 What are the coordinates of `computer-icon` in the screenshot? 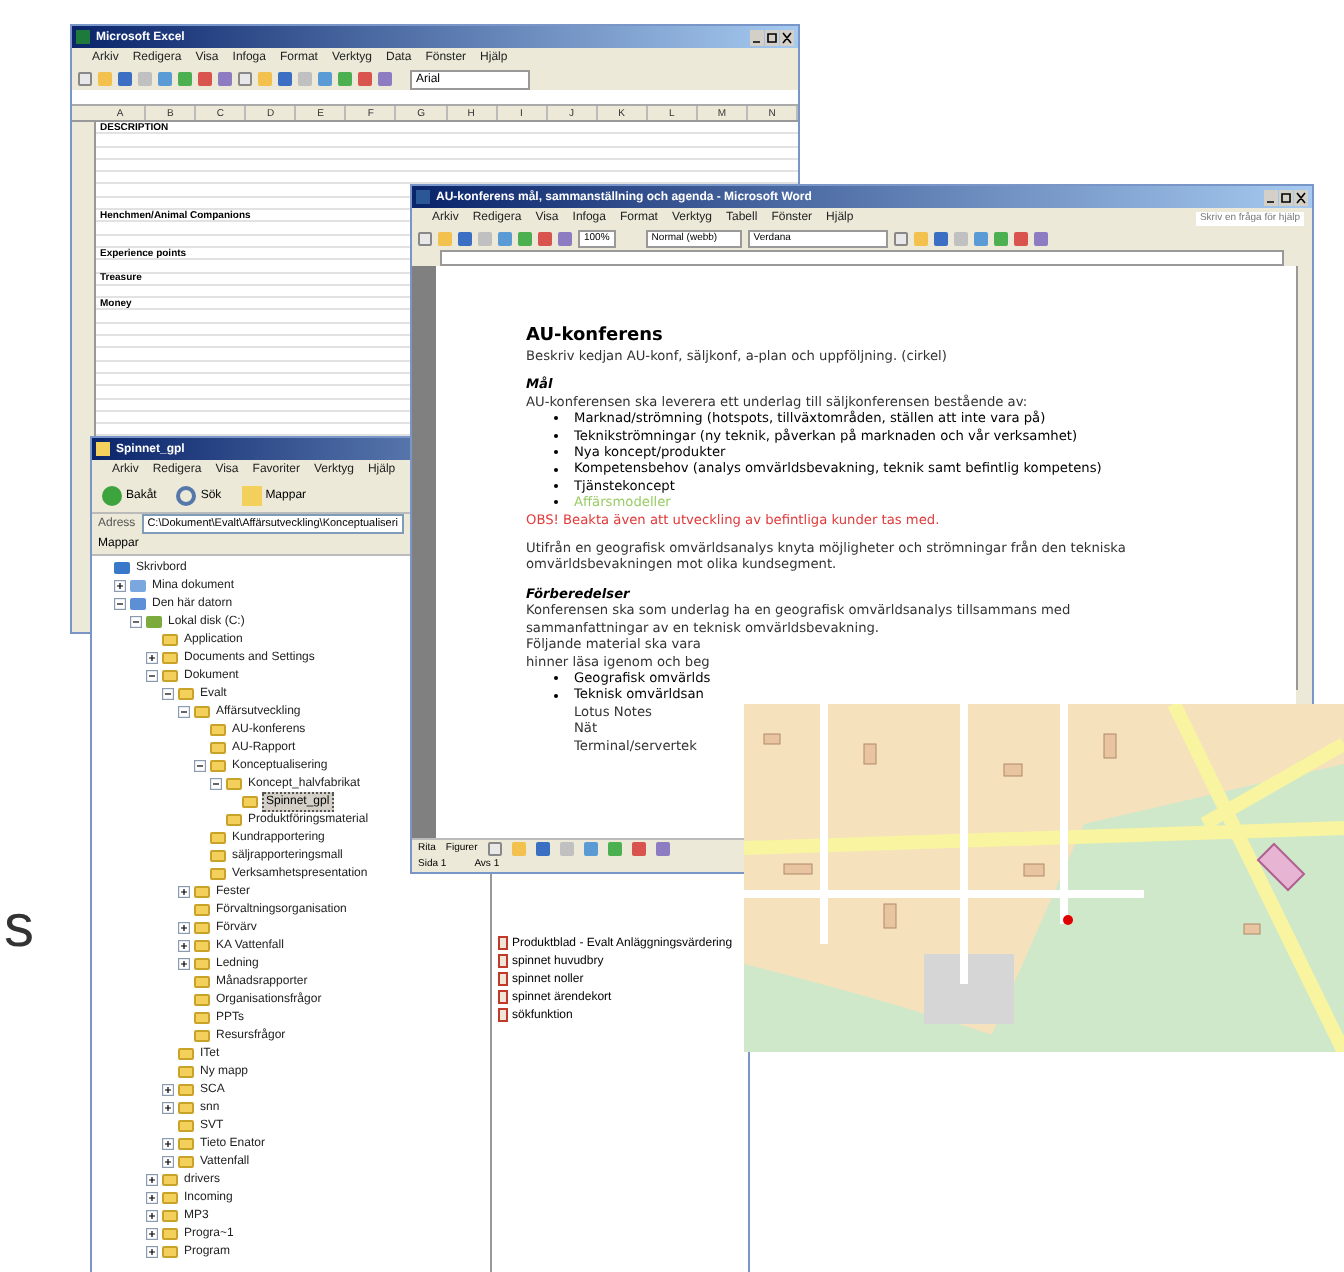 It's located at (138, 603).